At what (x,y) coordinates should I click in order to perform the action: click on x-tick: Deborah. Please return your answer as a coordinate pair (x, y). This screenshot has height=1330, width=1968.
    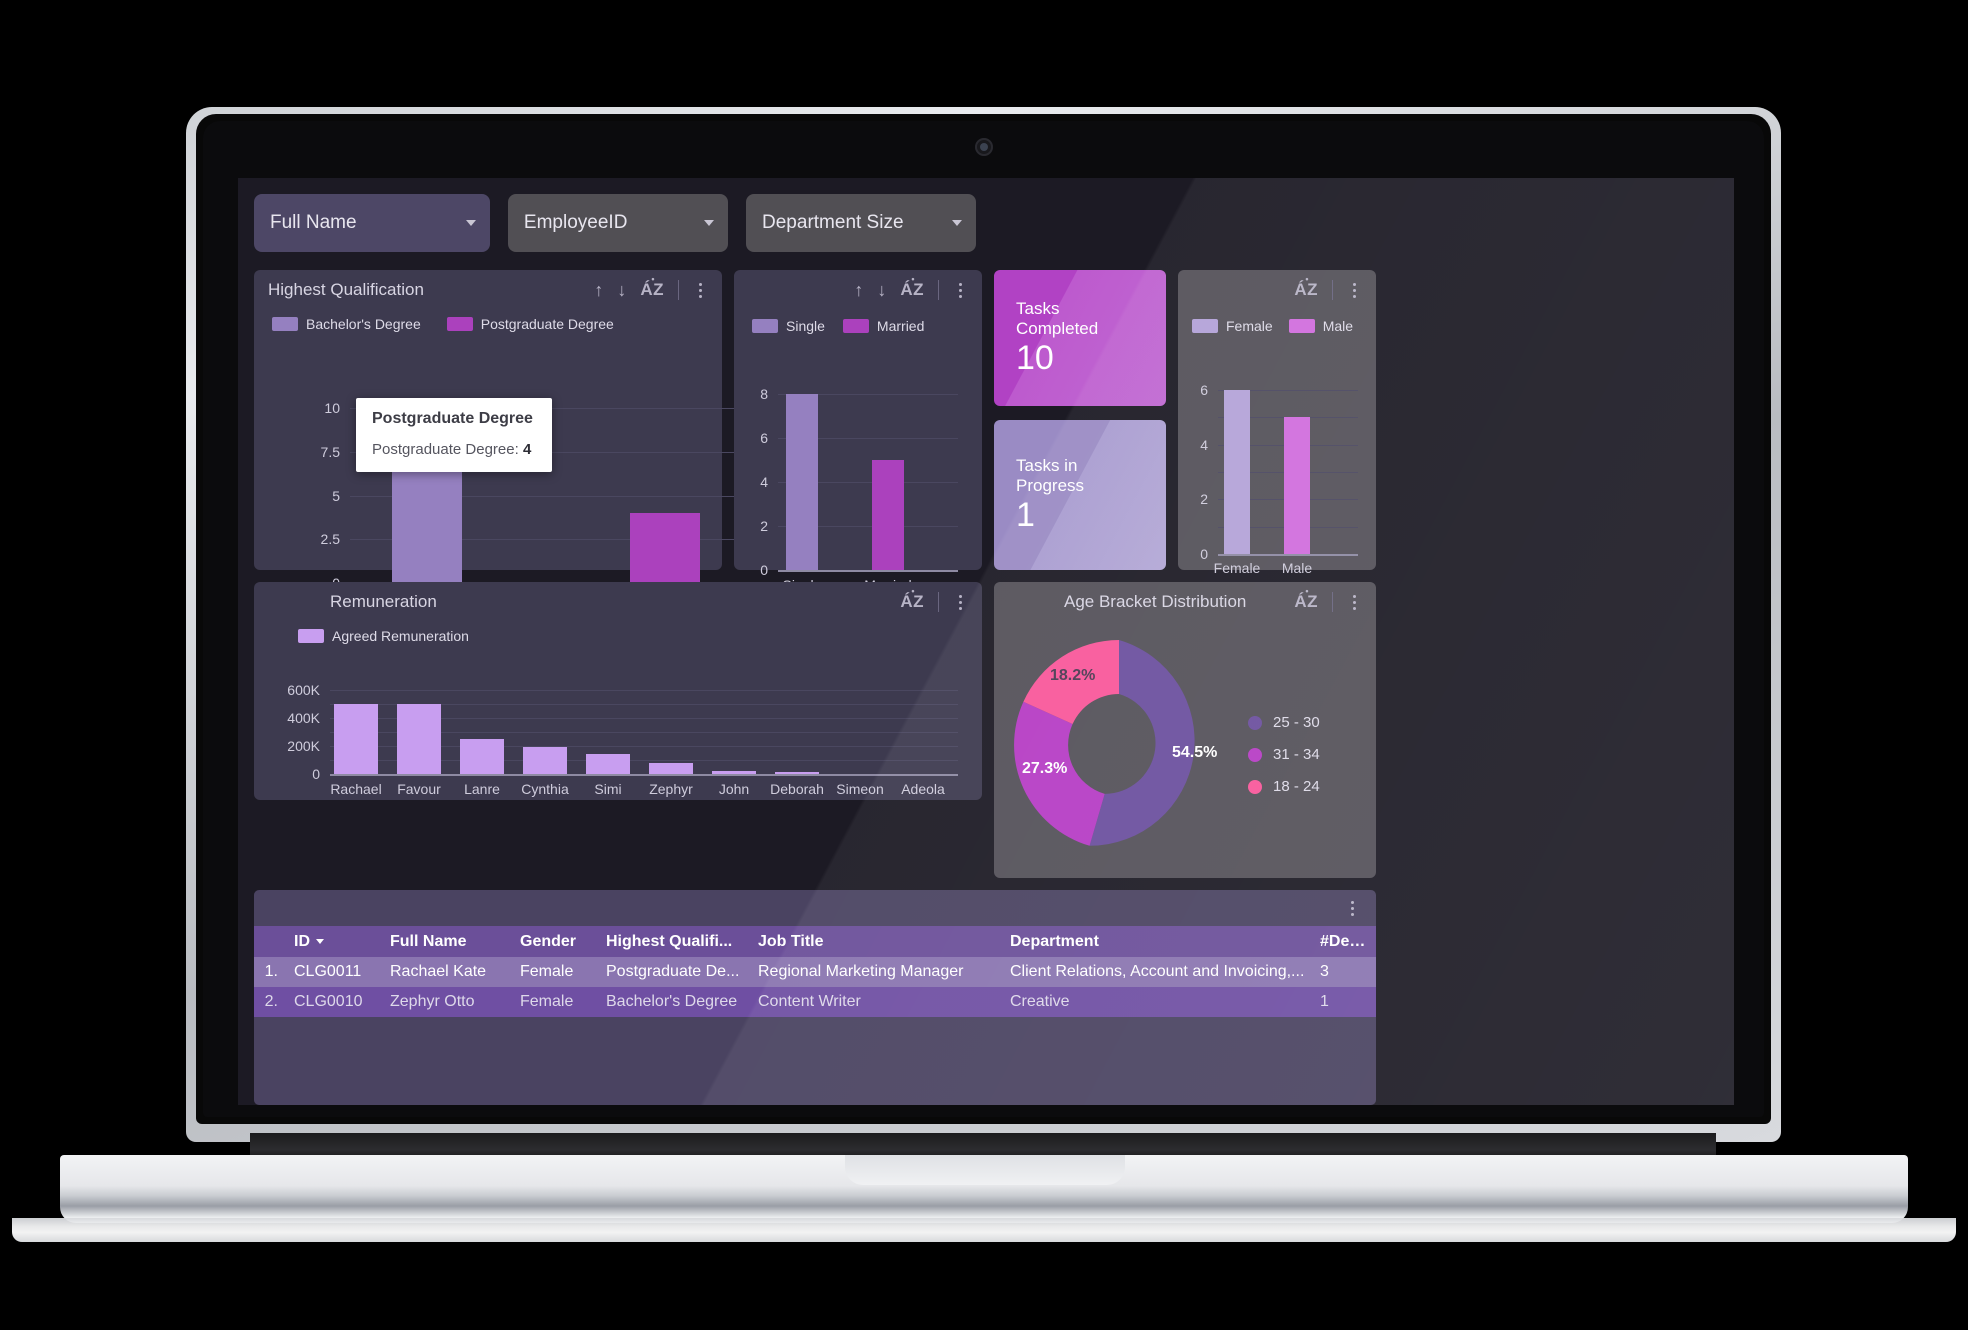
    Looking at the image, I should click on (797, 789).